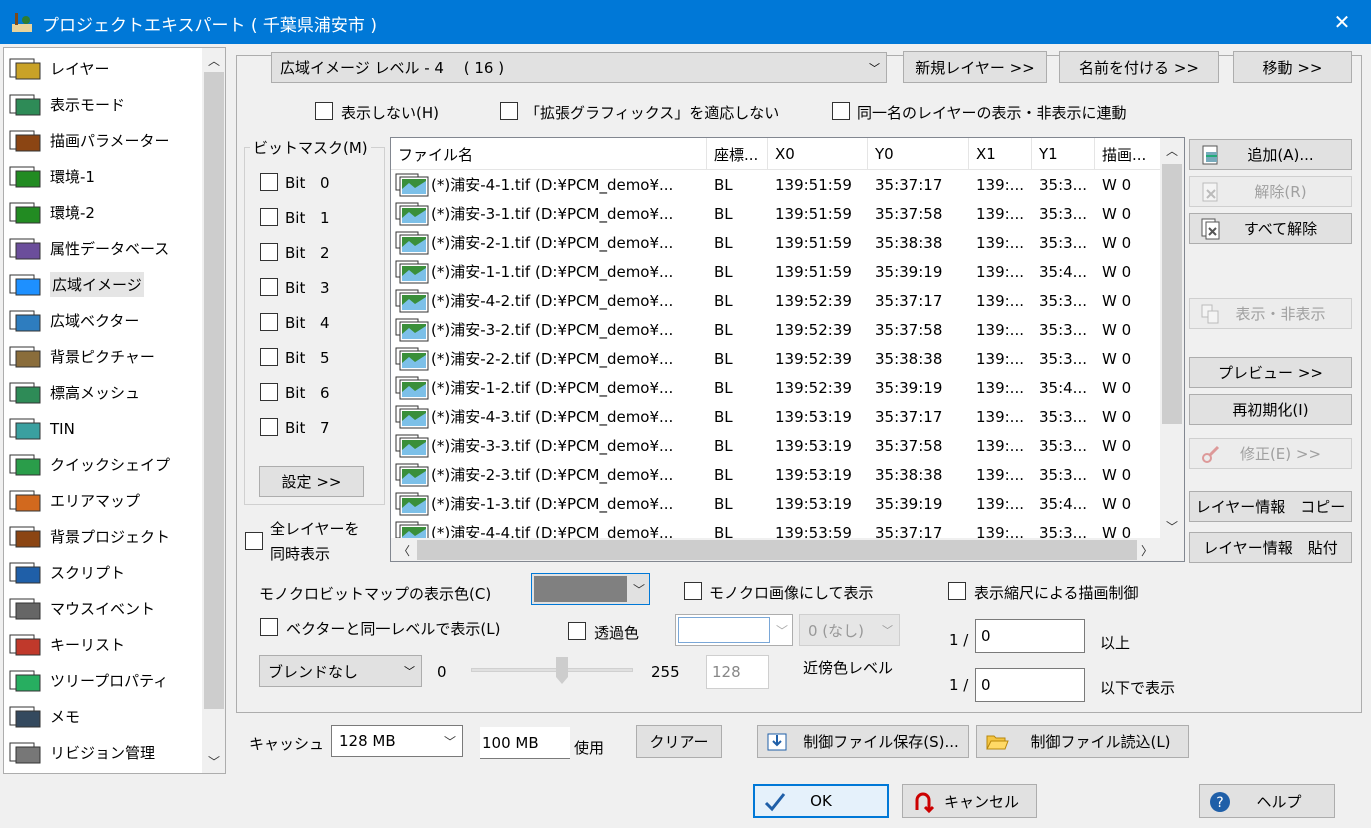 The image size is (1371, 828). What do you see at coordinates (39, 428) in the screenshot?
I see `sidebar-item: TIN` at bounding box center [39, 428].